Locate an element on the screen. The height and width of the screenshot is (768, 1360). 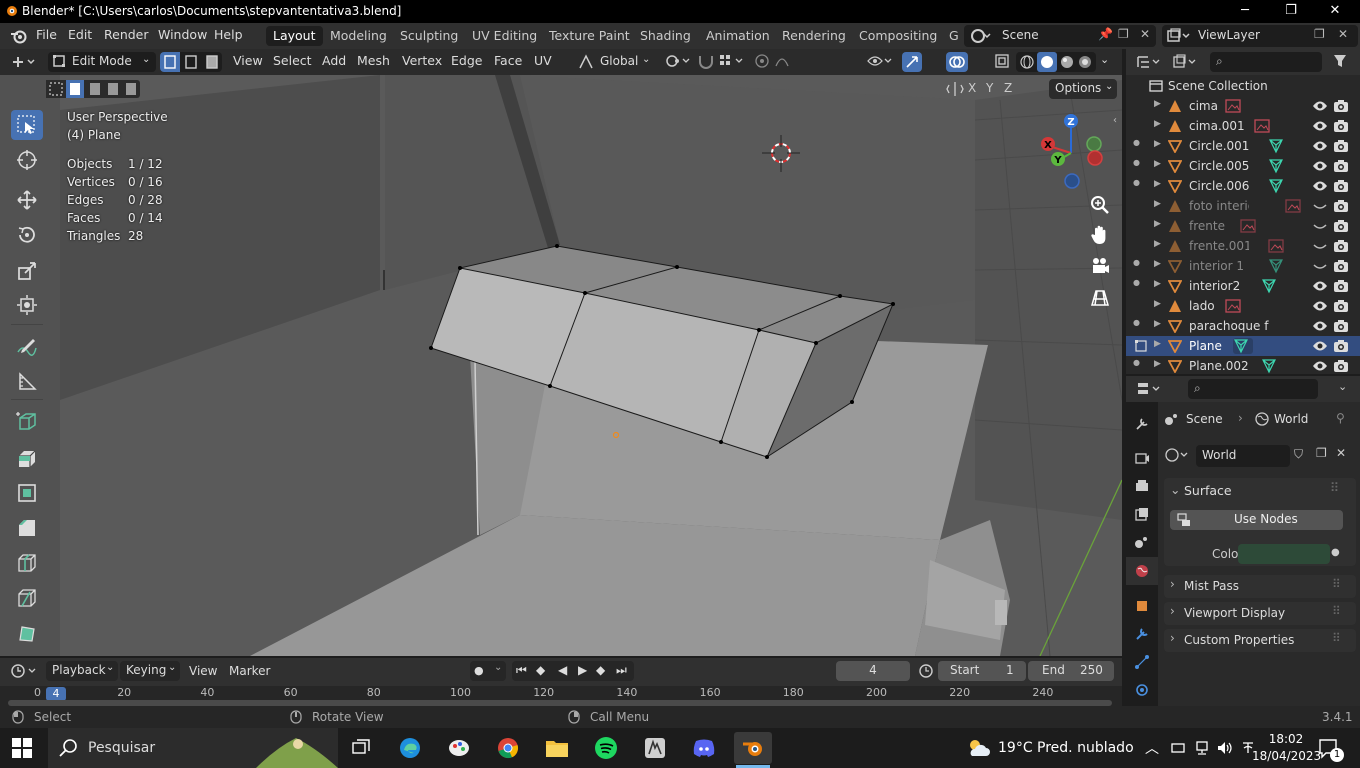
timeline-ruler: 0 20 40 60 80 100 120 140 160 180 200 220 240 4 is located at coordinates (561, 696).